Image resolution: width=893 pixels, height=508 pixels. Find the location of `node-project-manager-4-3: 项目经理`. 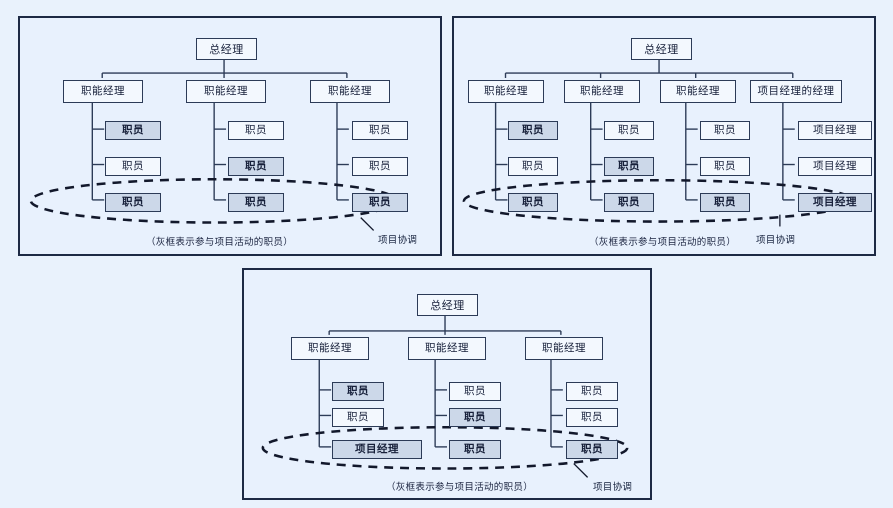

node-project-manager-4-3: 项目经理 is located at coordinates (835, 202).